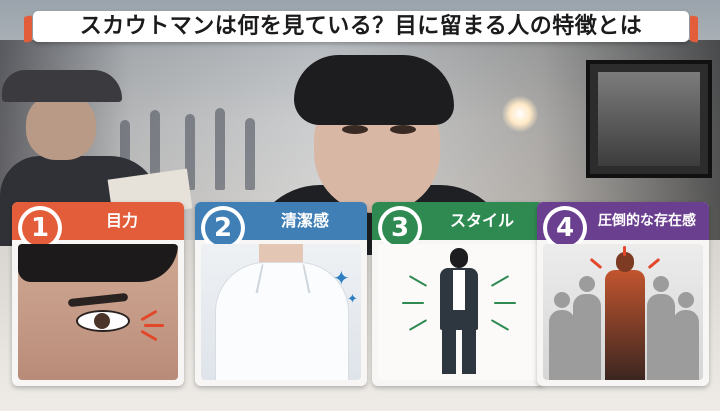  I want to click on card-3-label: スタイル, so click(481, 220).